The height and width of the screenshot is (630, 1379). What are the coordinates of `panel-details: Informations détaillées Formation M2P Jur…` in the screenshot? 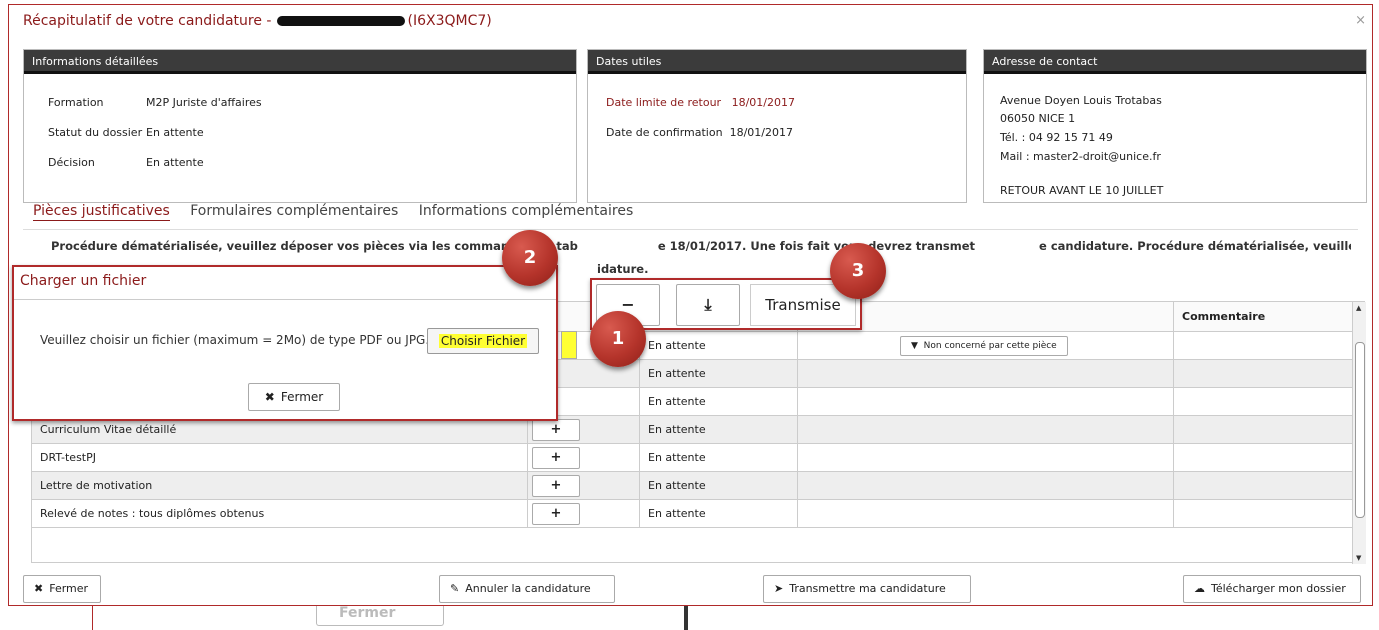 It's located at (300, 126).